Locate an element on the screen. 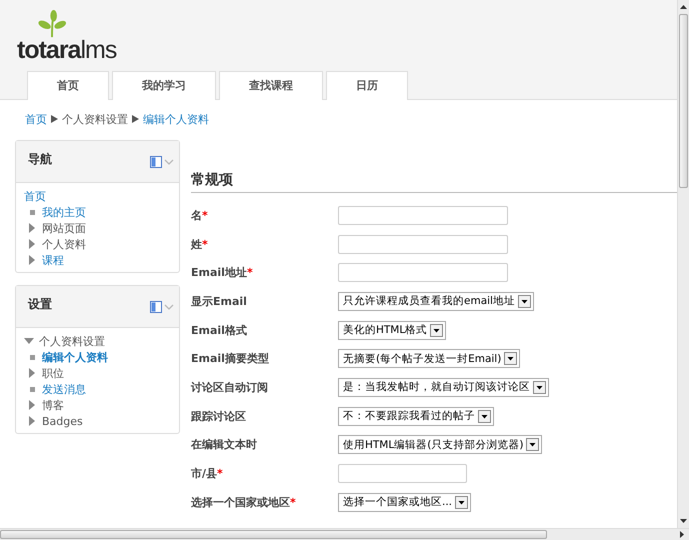 The height and width of the screenshot is (540, 689). select-dropdown: 不：不要跟踪我看过的帖子 is located at coordinates (416, 416).